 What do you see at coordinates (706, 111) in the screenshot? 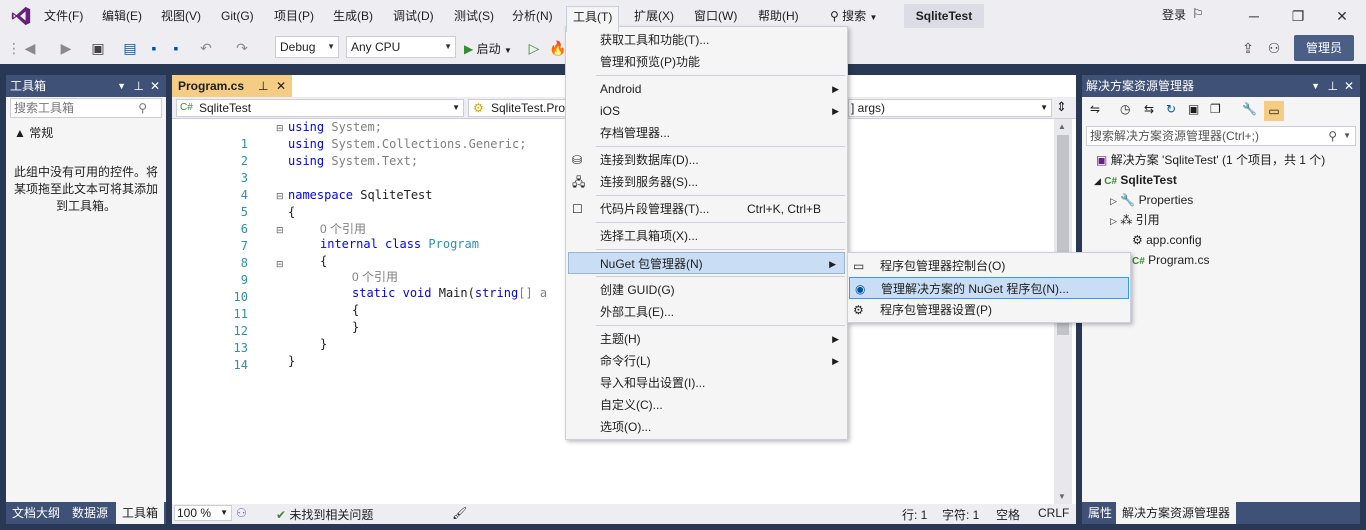
I see `menu-ios: iOS ▶` at bounding box center [706, 111].